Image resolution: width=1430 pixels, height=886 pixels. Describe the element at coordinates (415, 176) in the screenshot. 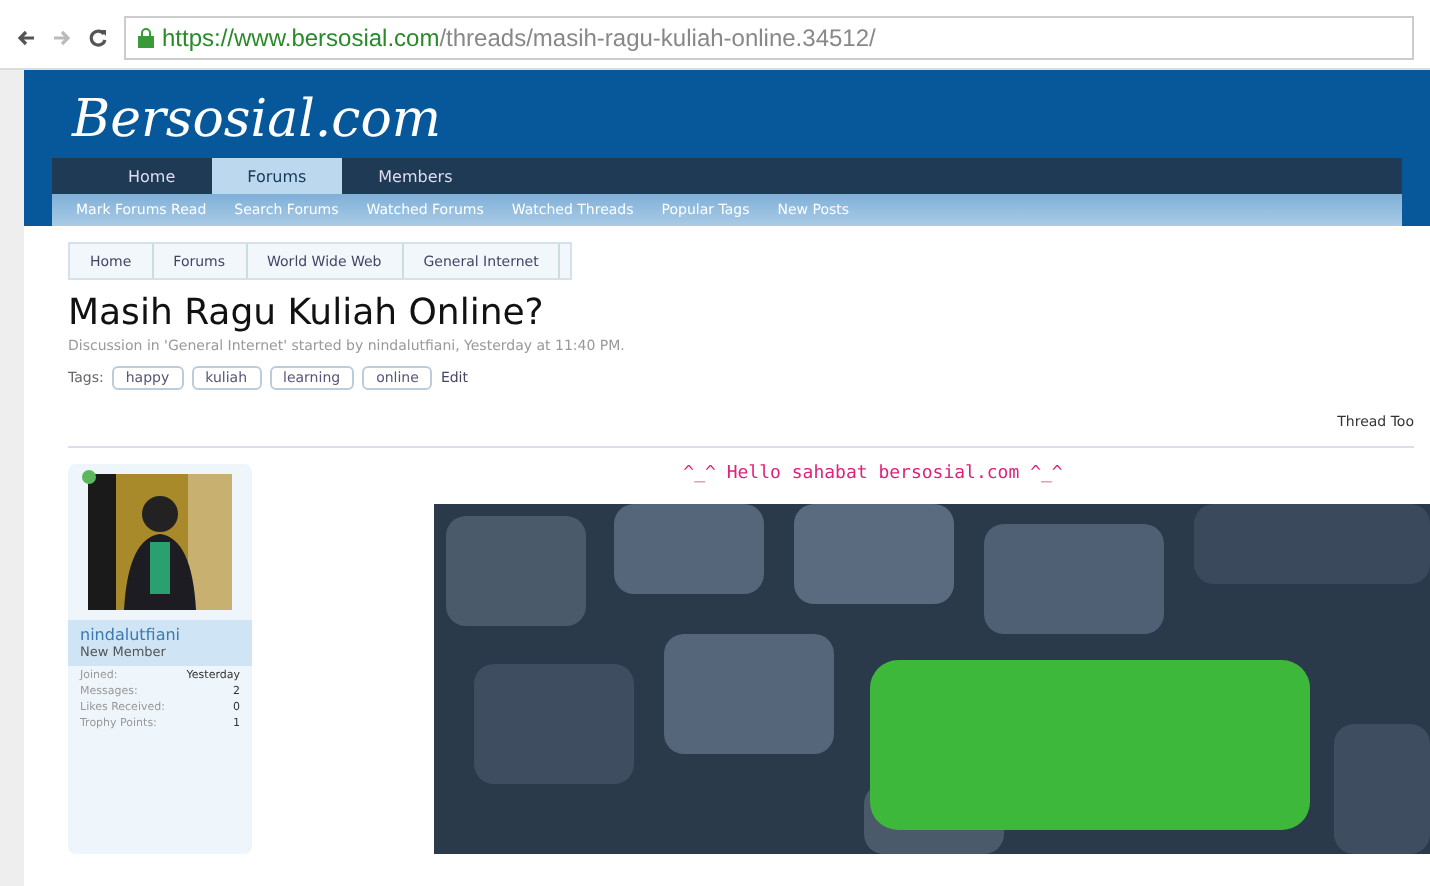

I see `nav-tab: Members` at that location.